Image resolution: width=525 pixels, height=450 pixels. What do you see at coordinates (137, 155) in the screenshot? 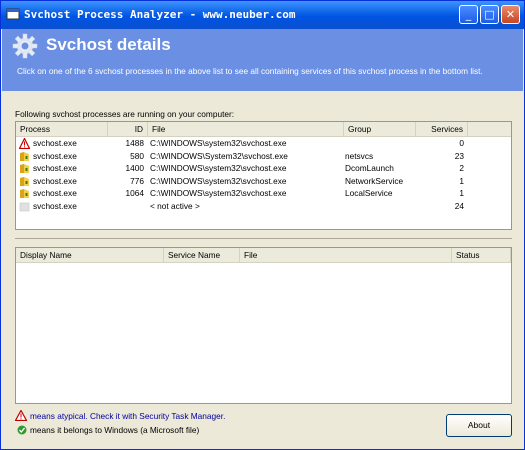
I see `process-id: 580` at bounding box center [137, 155].